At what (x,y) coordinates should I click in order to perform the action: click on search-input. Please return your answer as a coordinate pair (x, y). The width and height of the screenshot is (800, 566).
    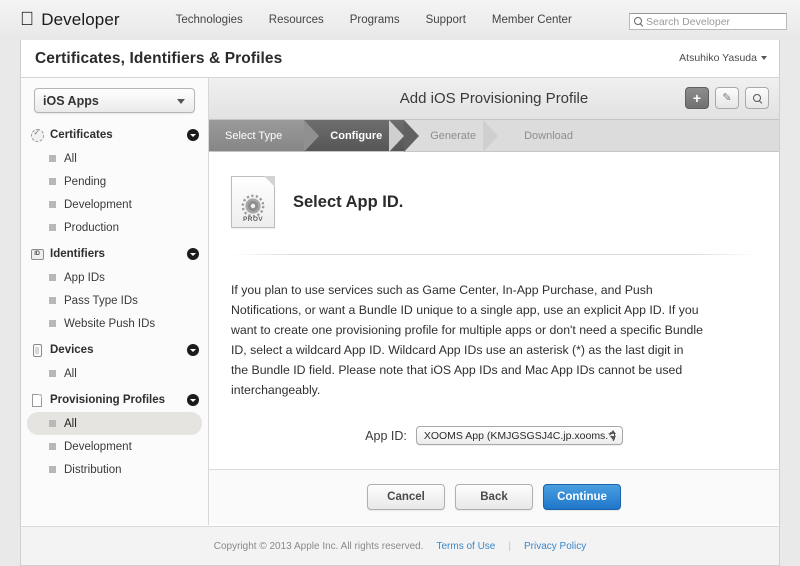
    Looking at the image, I should click on (713, 21).